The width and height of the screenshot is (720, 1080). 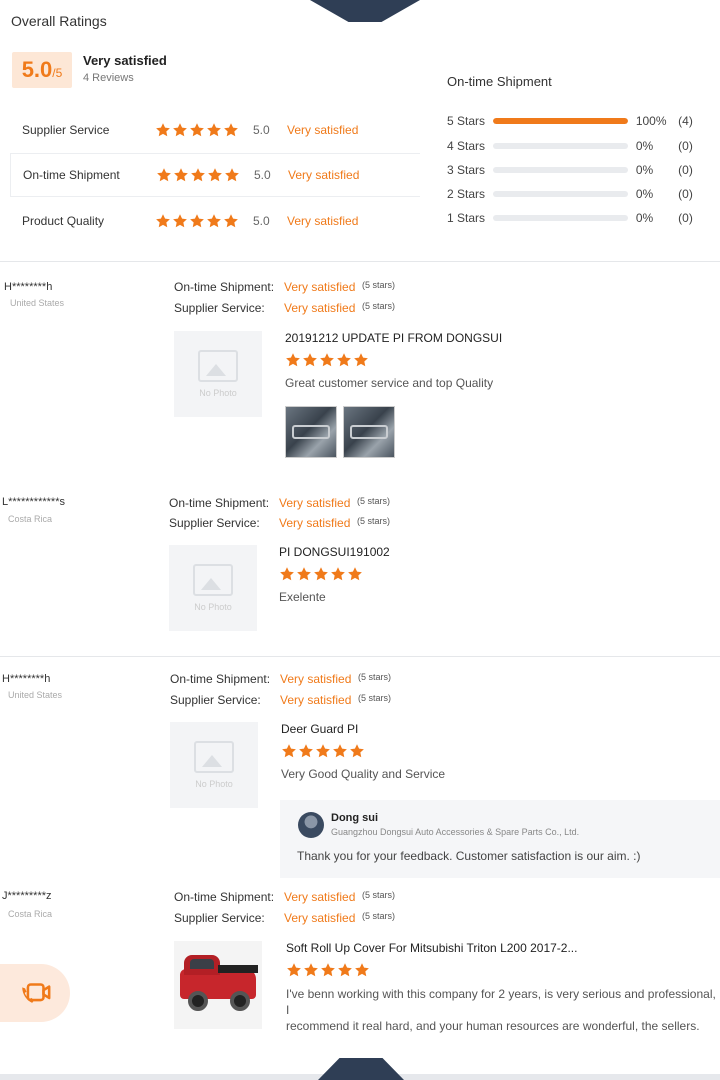 What do you see at coordinates (577, 218) in the screenshot?
I see `distribution-row: 1 Stars 0% (0)` at bounding box center [577, 218].